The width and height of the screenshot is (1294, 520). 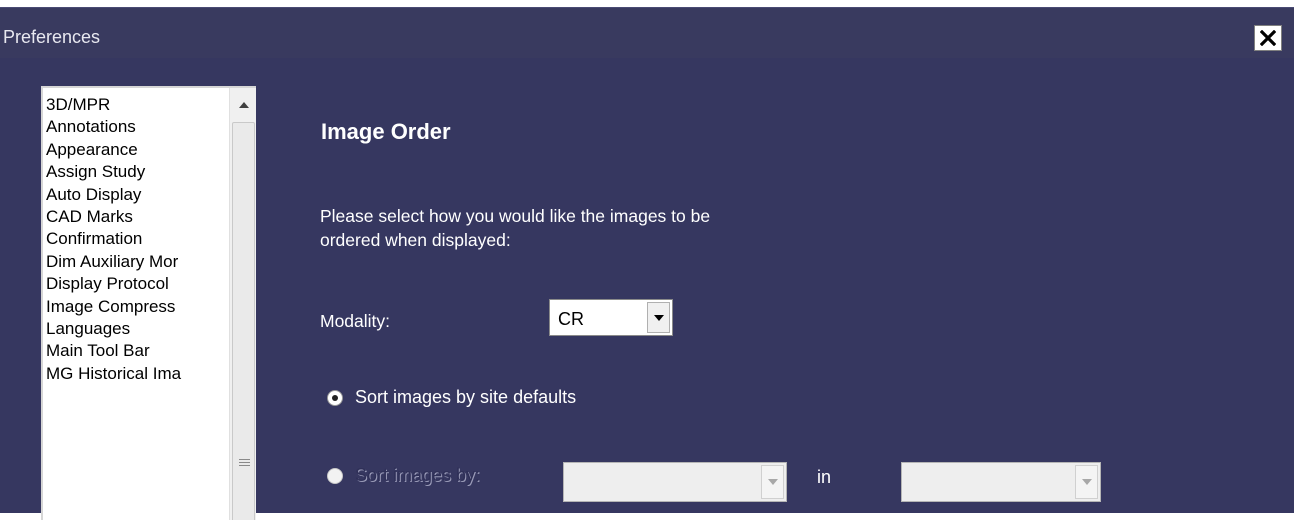 What do you see at coordinates (466, 397) in the screenshot?
I see `radio-site-defaults-label: Sort images by site defaults` at bounding box center [466, 397].